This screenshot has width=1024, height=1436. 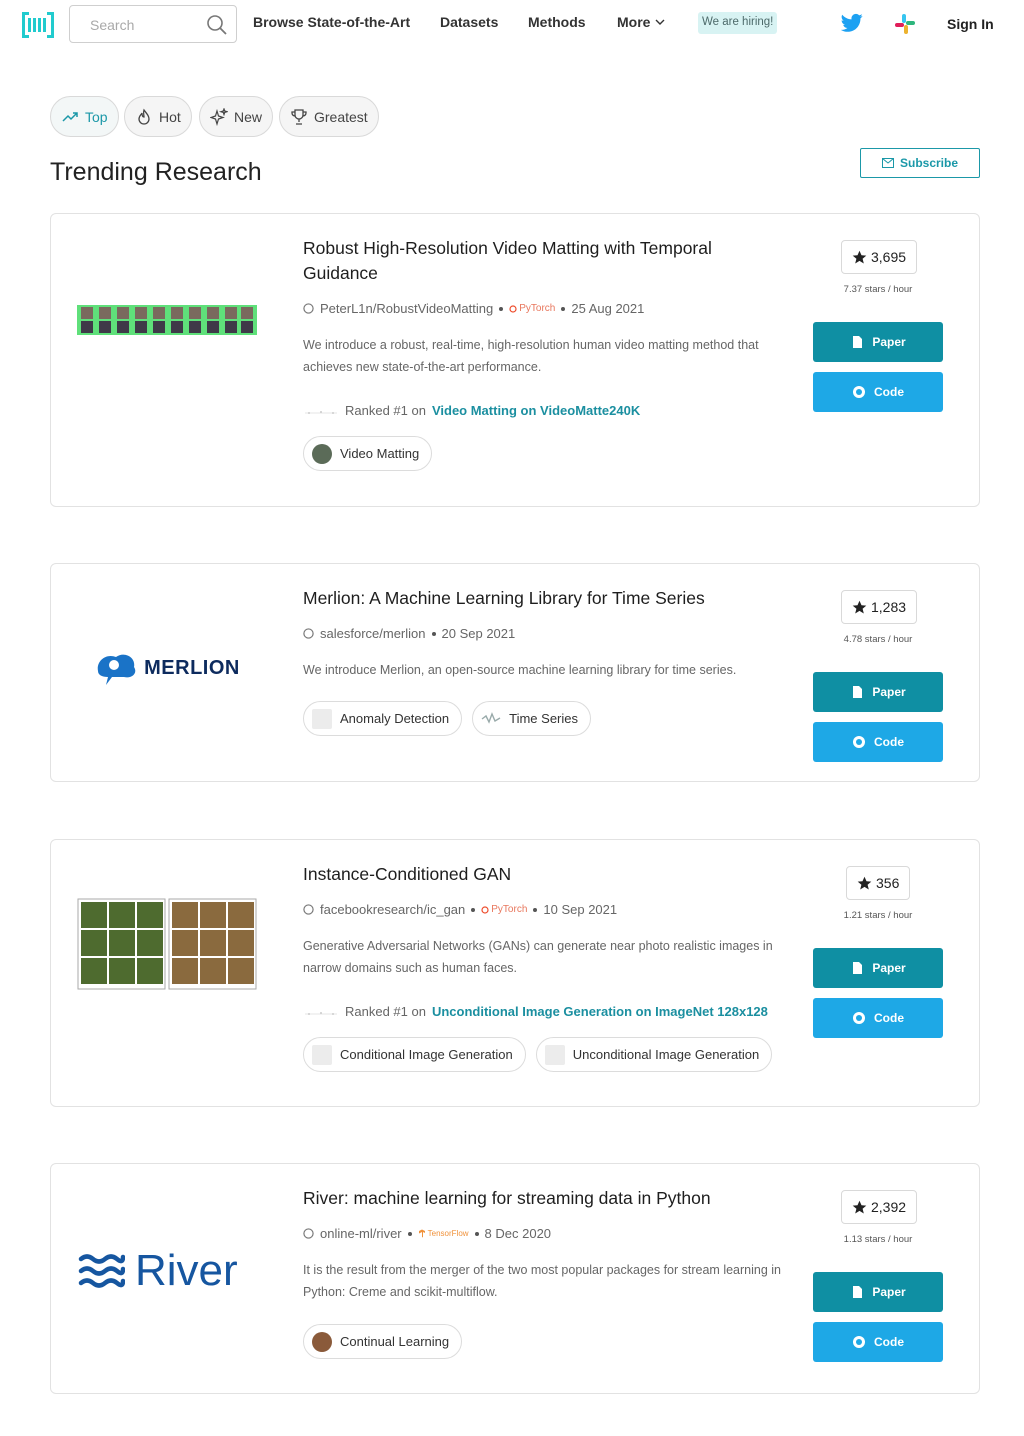 I want to click on hiring-badge: We are hiring!, so click(x=738, y=23).